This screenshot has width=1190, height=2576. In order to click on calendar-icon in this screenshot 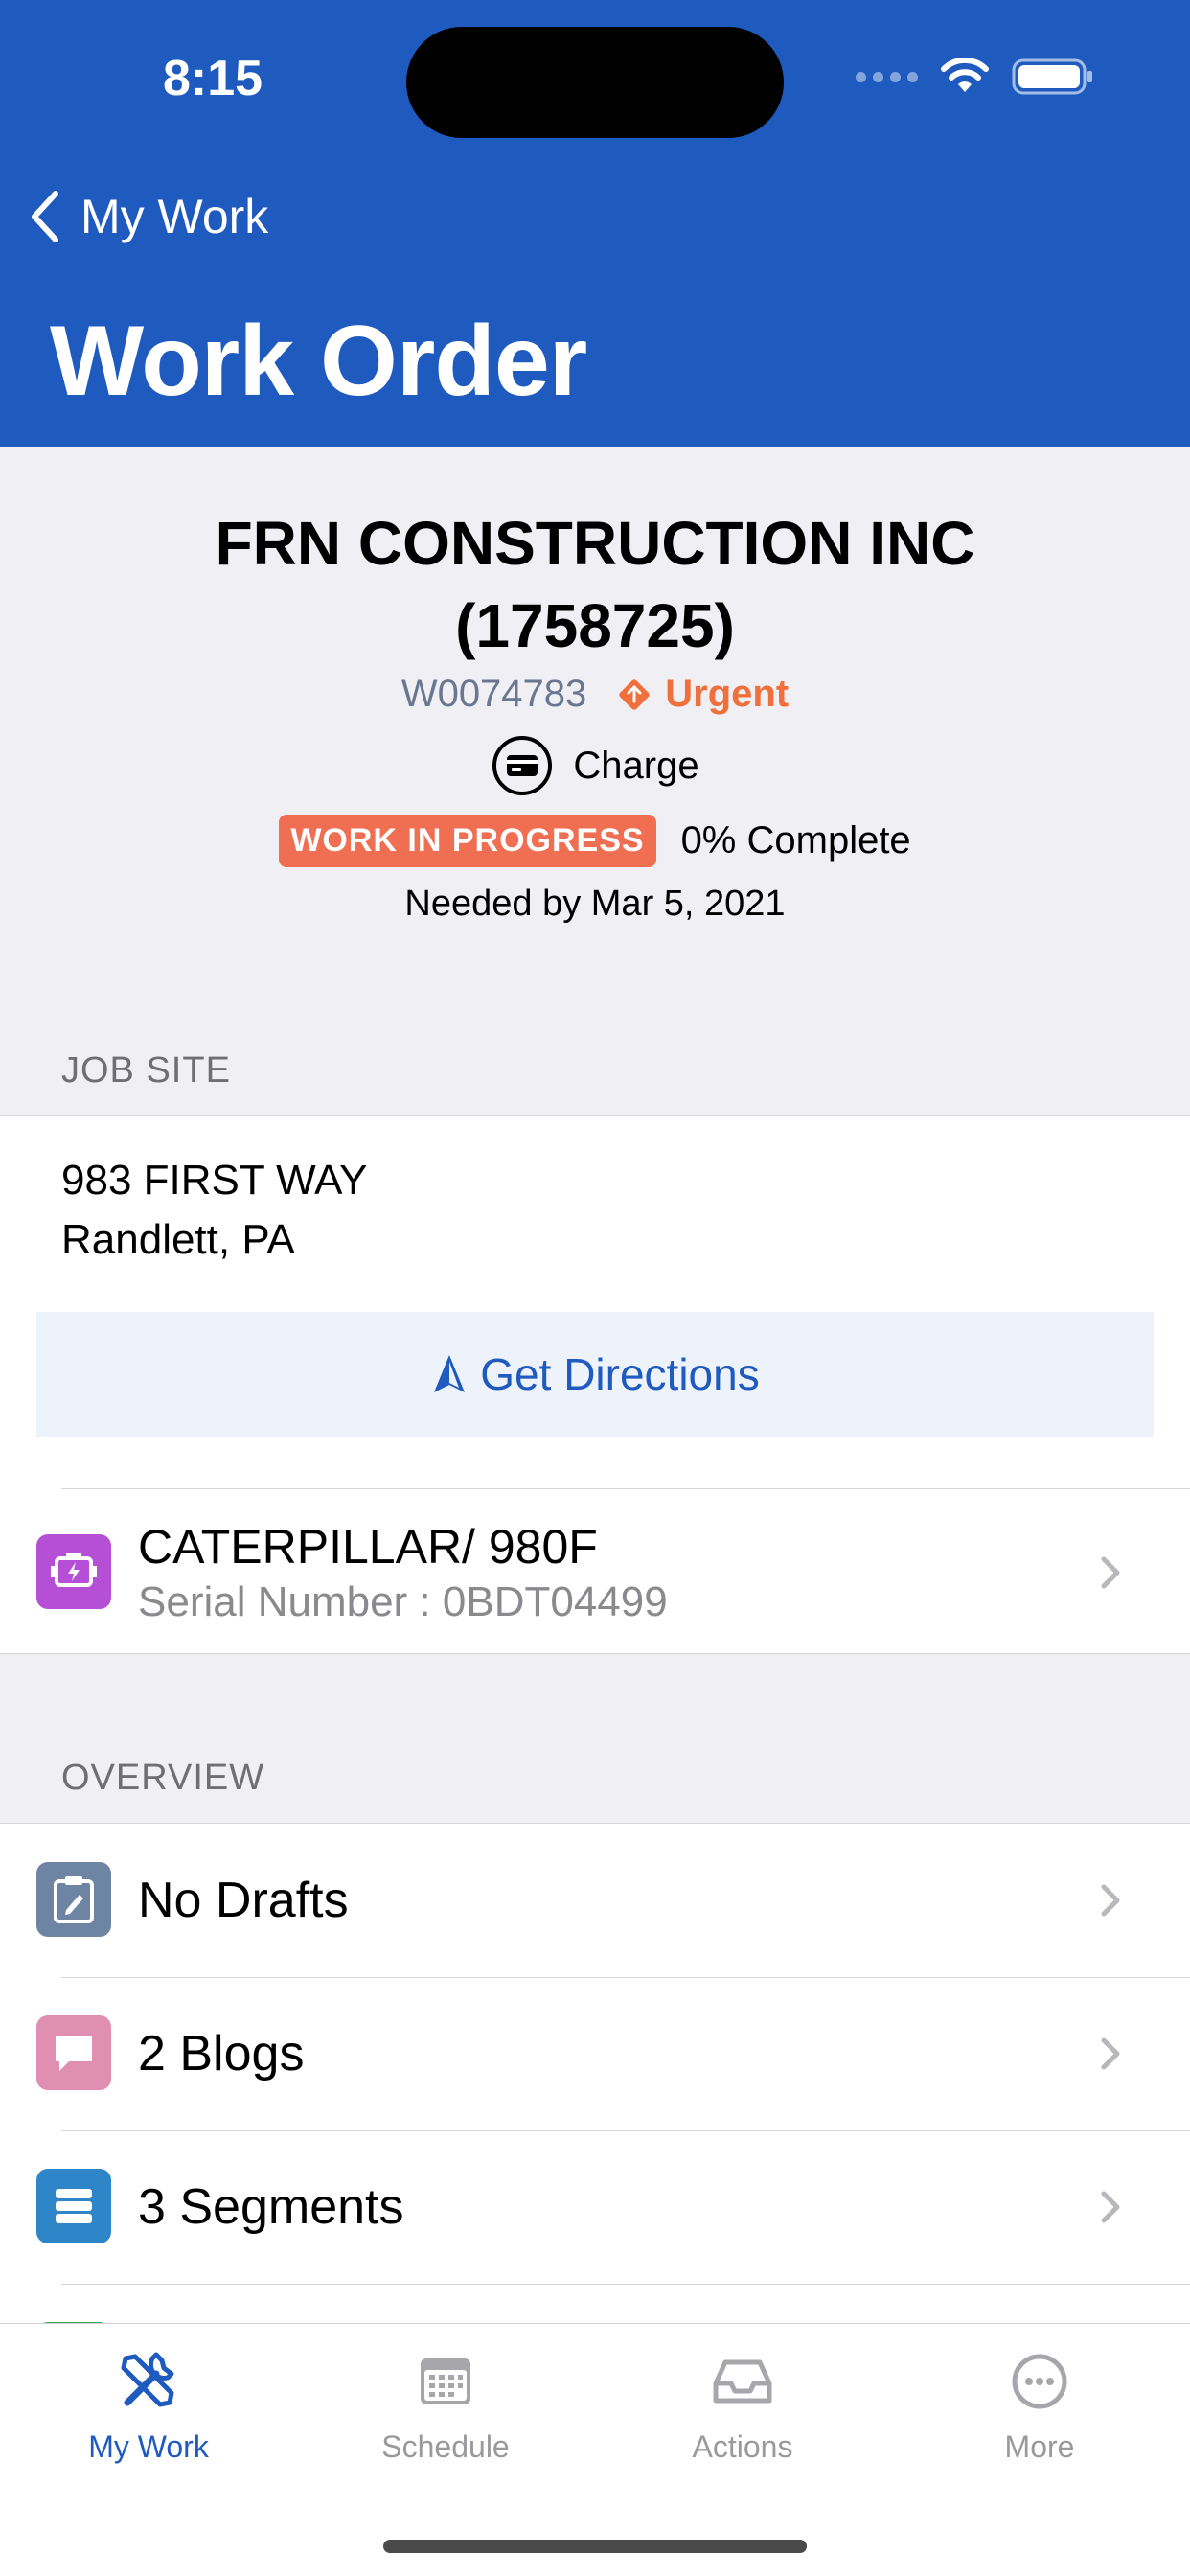, I will do `click(445, 2381)`.